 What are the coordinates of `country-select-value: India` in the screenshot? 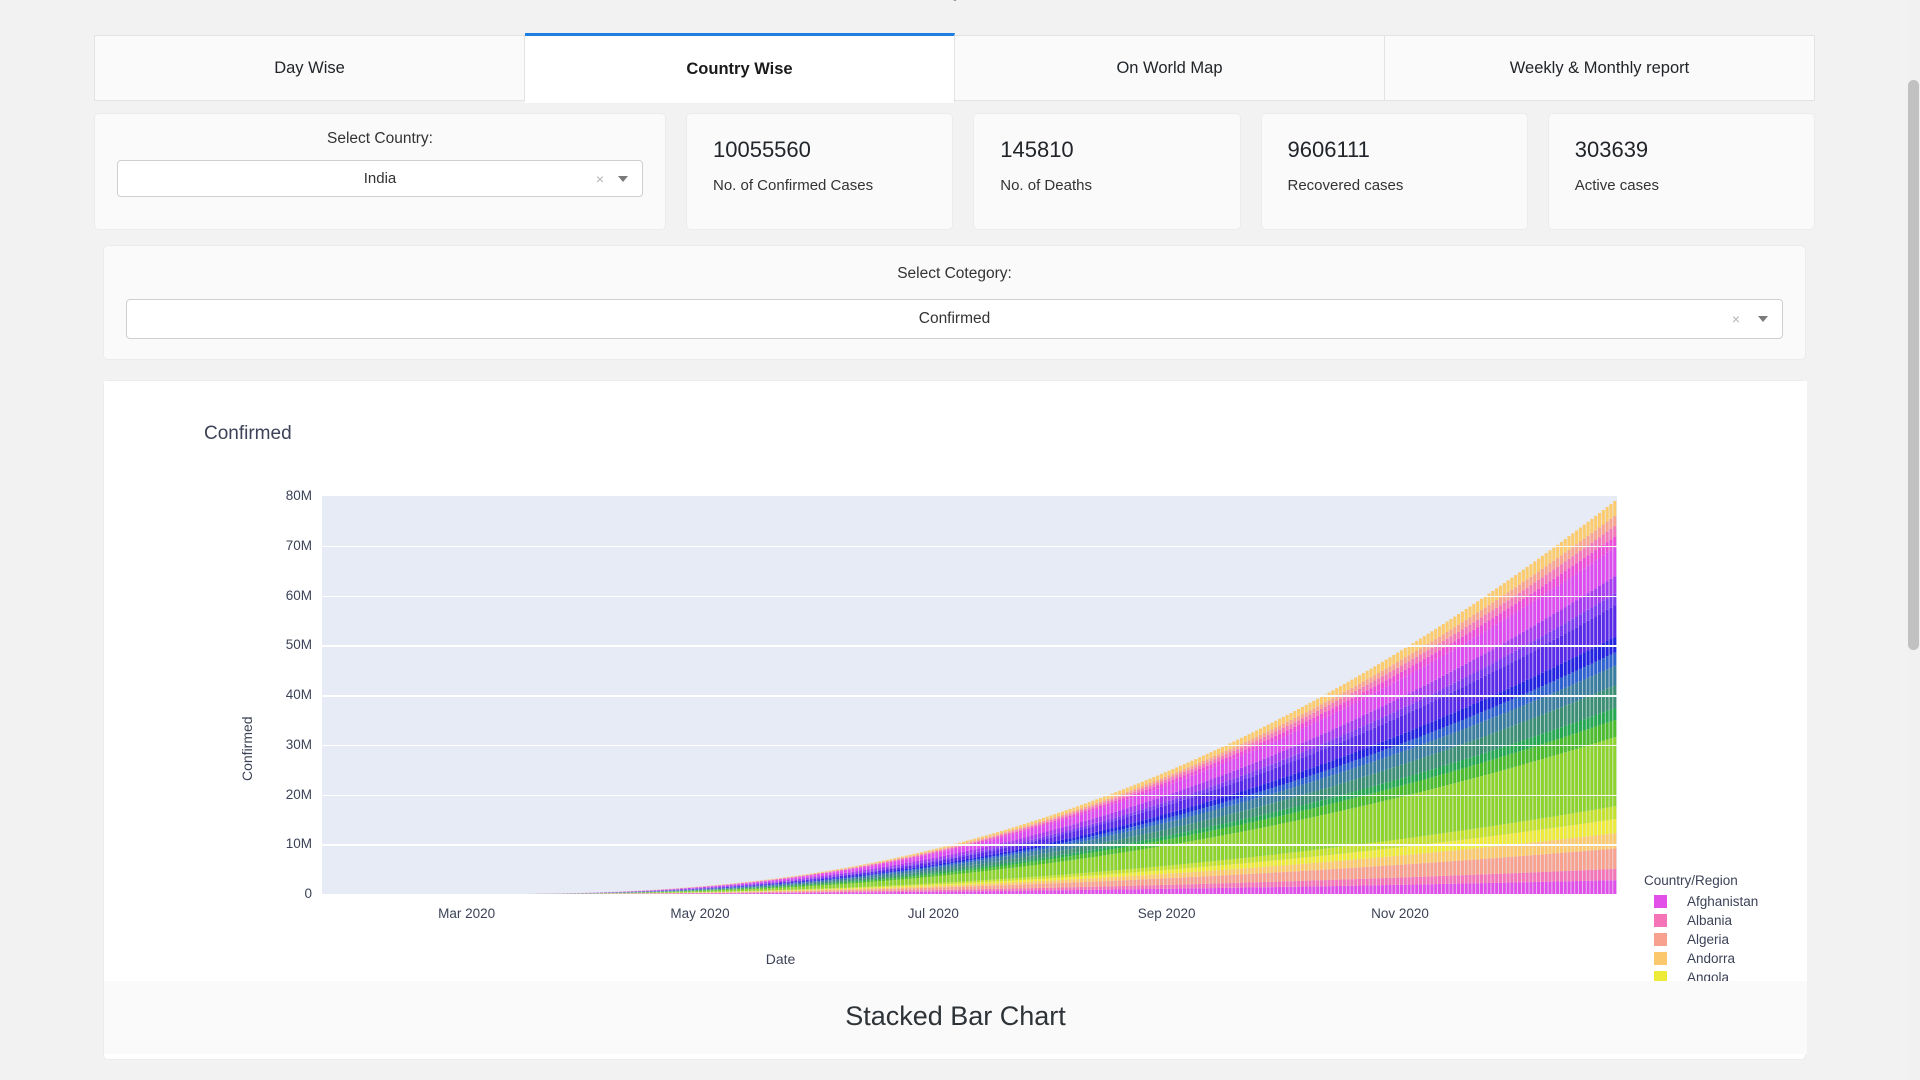 It's located at (380, 178).